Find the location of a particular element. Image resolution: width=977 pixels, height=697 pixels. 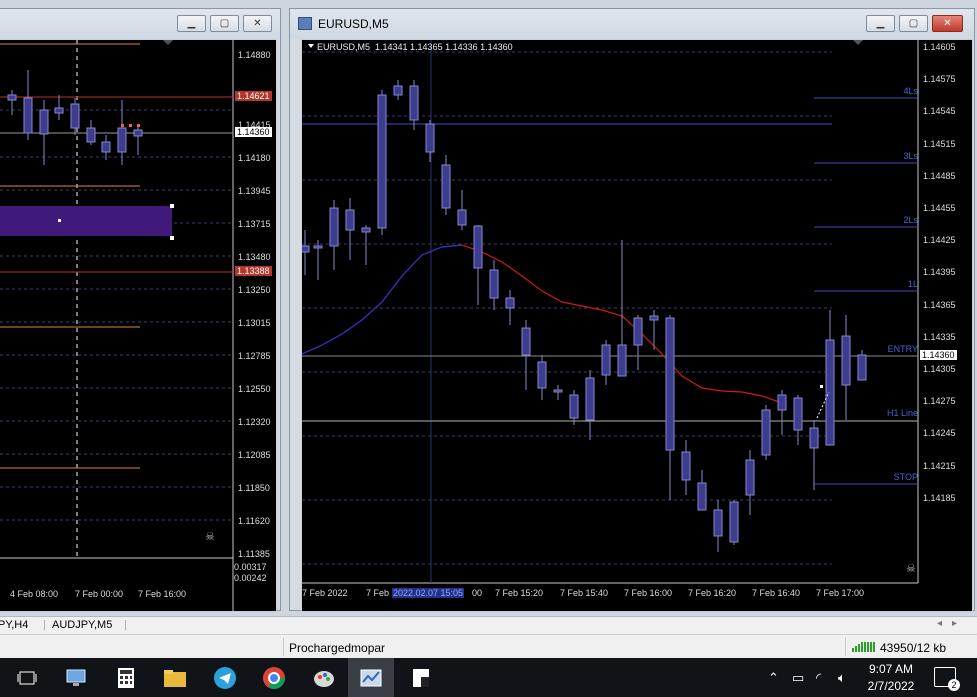

price-tick: 1.13480 is located at coordinates (254, 257).